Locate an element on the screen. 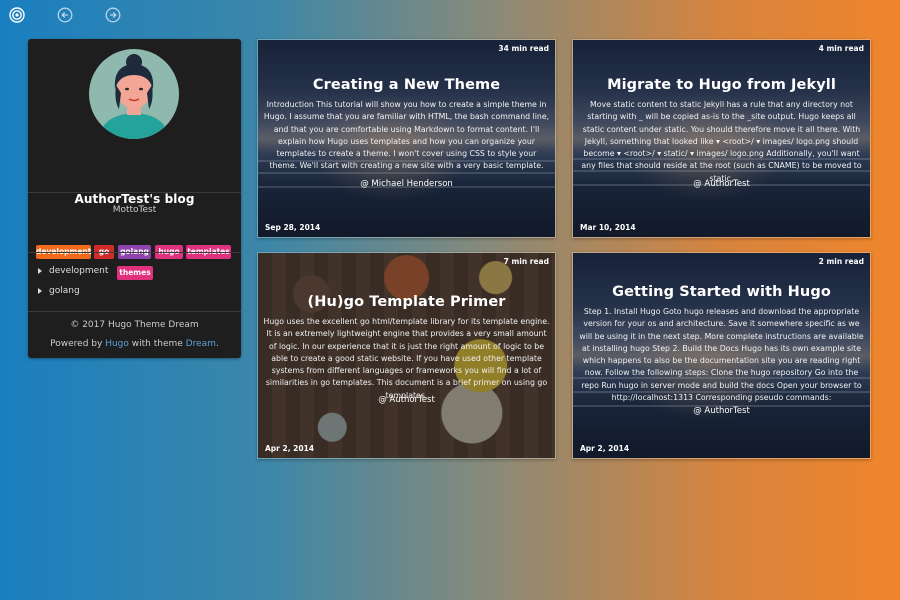  category-development: development is located at coordinates (73, 271).